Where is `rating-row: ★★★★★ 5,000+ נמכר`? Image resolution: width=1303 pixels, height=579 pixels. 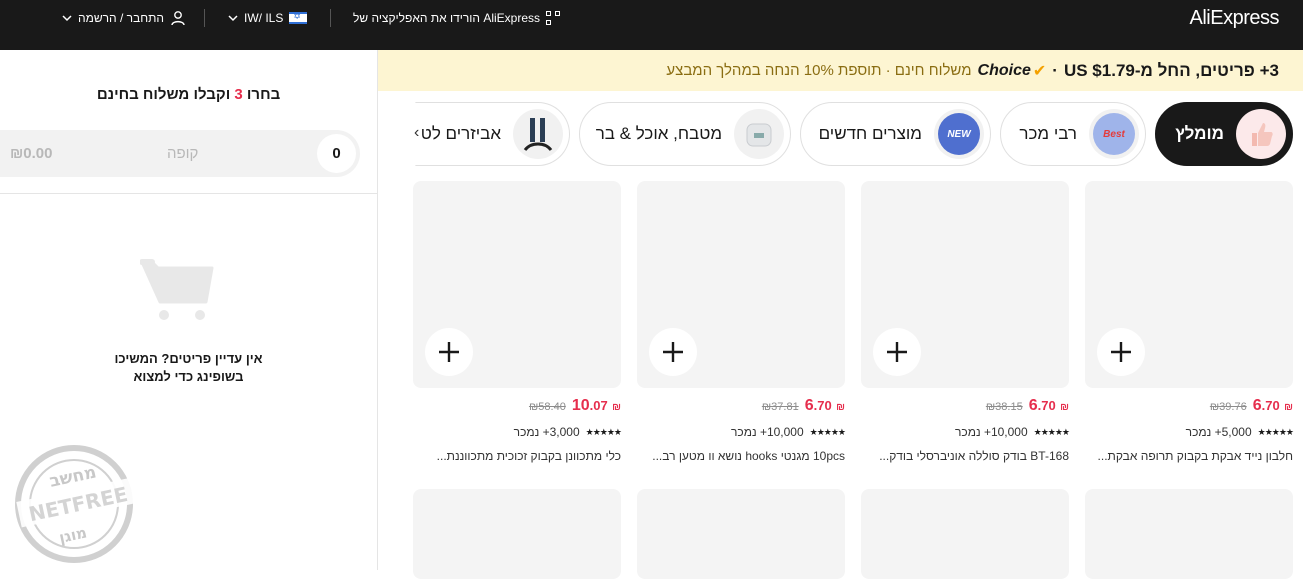 rating-row: ★★★★★ 5,000+ נמכר is located at coordinates (1239, 432).